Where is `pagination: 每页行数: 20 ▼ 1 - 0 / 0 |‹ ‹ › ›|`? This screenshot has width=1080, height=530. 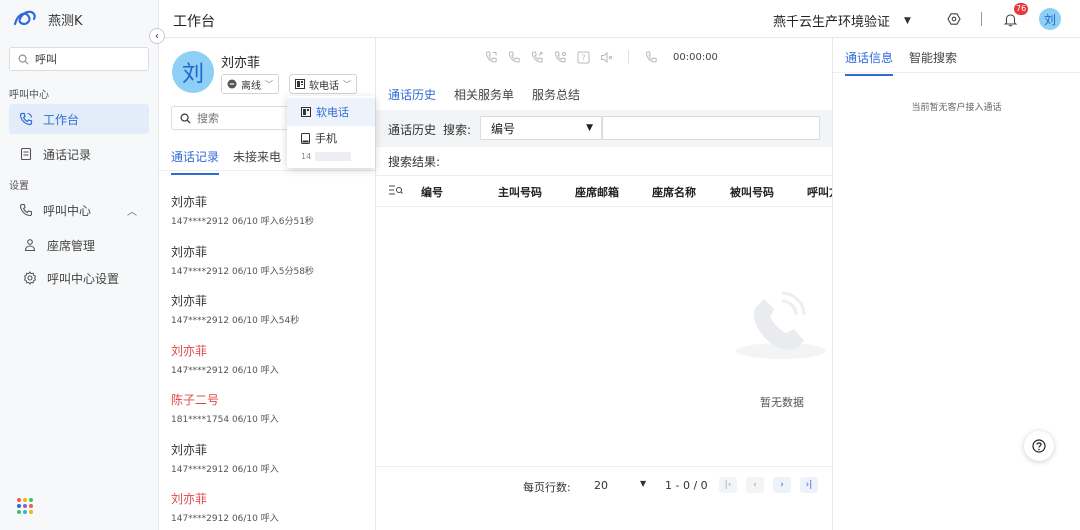
pagination: 每页行数: 20 ▼ 1 - 0 / 0 |‹ ‹ › ›| is located at coordinates (604, 484).